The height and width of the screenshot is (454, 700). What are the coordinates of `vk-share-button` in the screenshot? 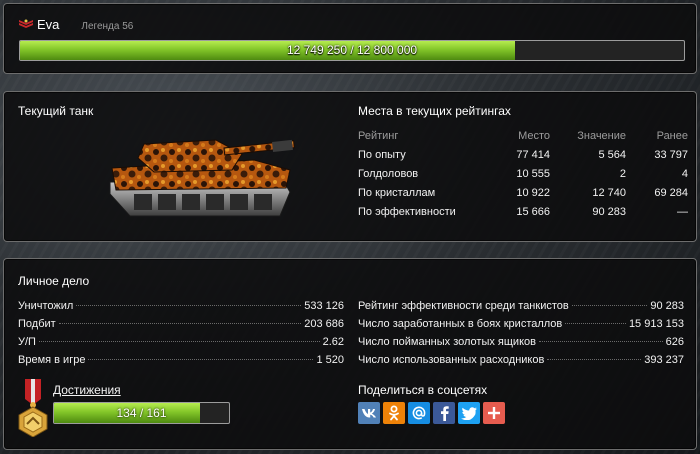 It's located at (369, 413).